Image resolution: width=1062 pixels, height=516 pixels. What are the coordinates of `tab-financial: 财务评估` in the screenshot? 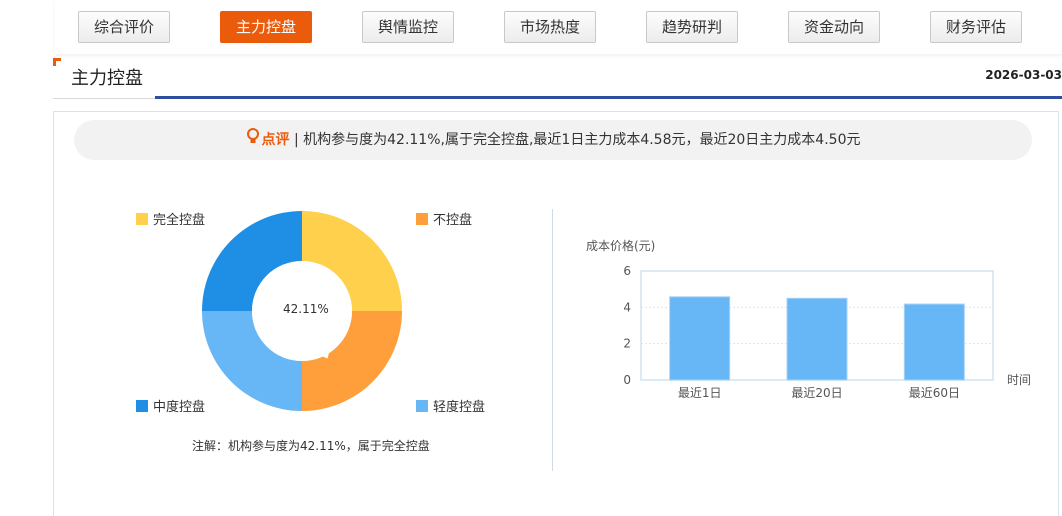 It's located at (976, 27).